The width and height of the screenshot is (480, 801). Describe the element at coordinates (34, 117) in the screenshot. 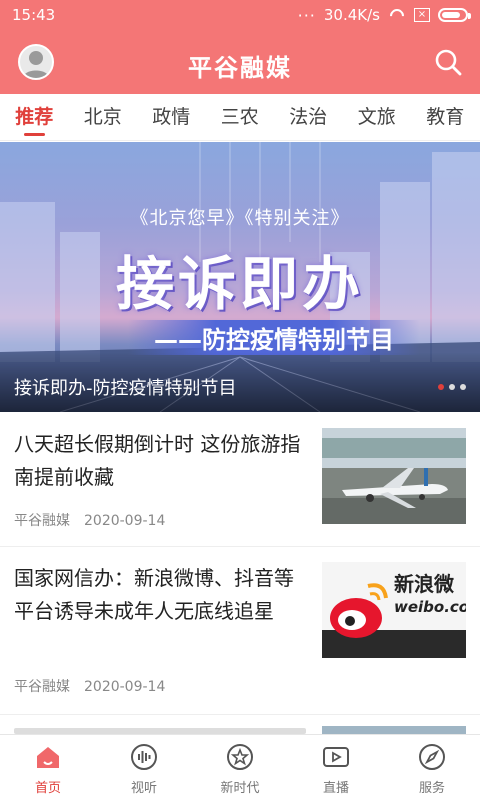

I see `tab-recommend: 推荐` at that location.